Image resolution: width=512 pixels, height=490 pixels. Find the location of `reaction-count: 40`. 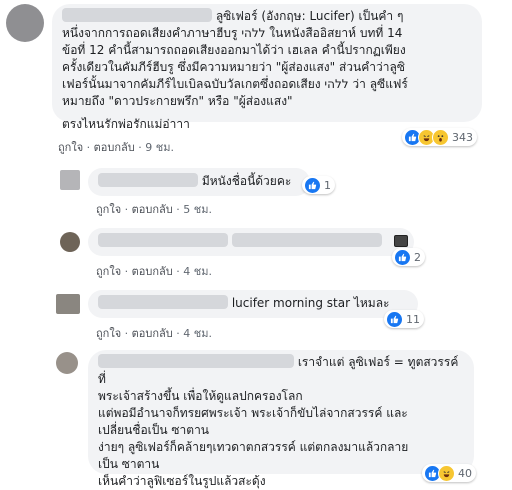

reaction-count: 40 is located at coordinates (465, 473).